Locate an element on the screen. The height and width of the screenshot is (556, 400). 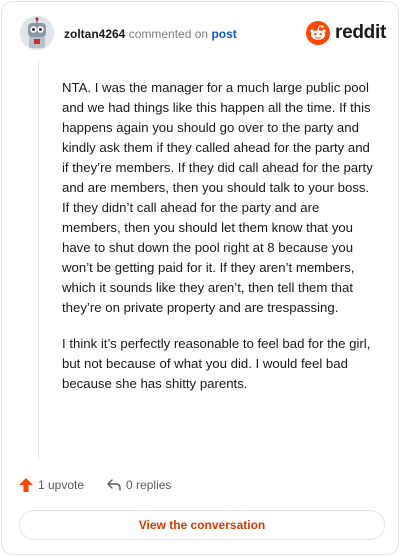
robot-avatar-icon is located at coordinates (37, 33).